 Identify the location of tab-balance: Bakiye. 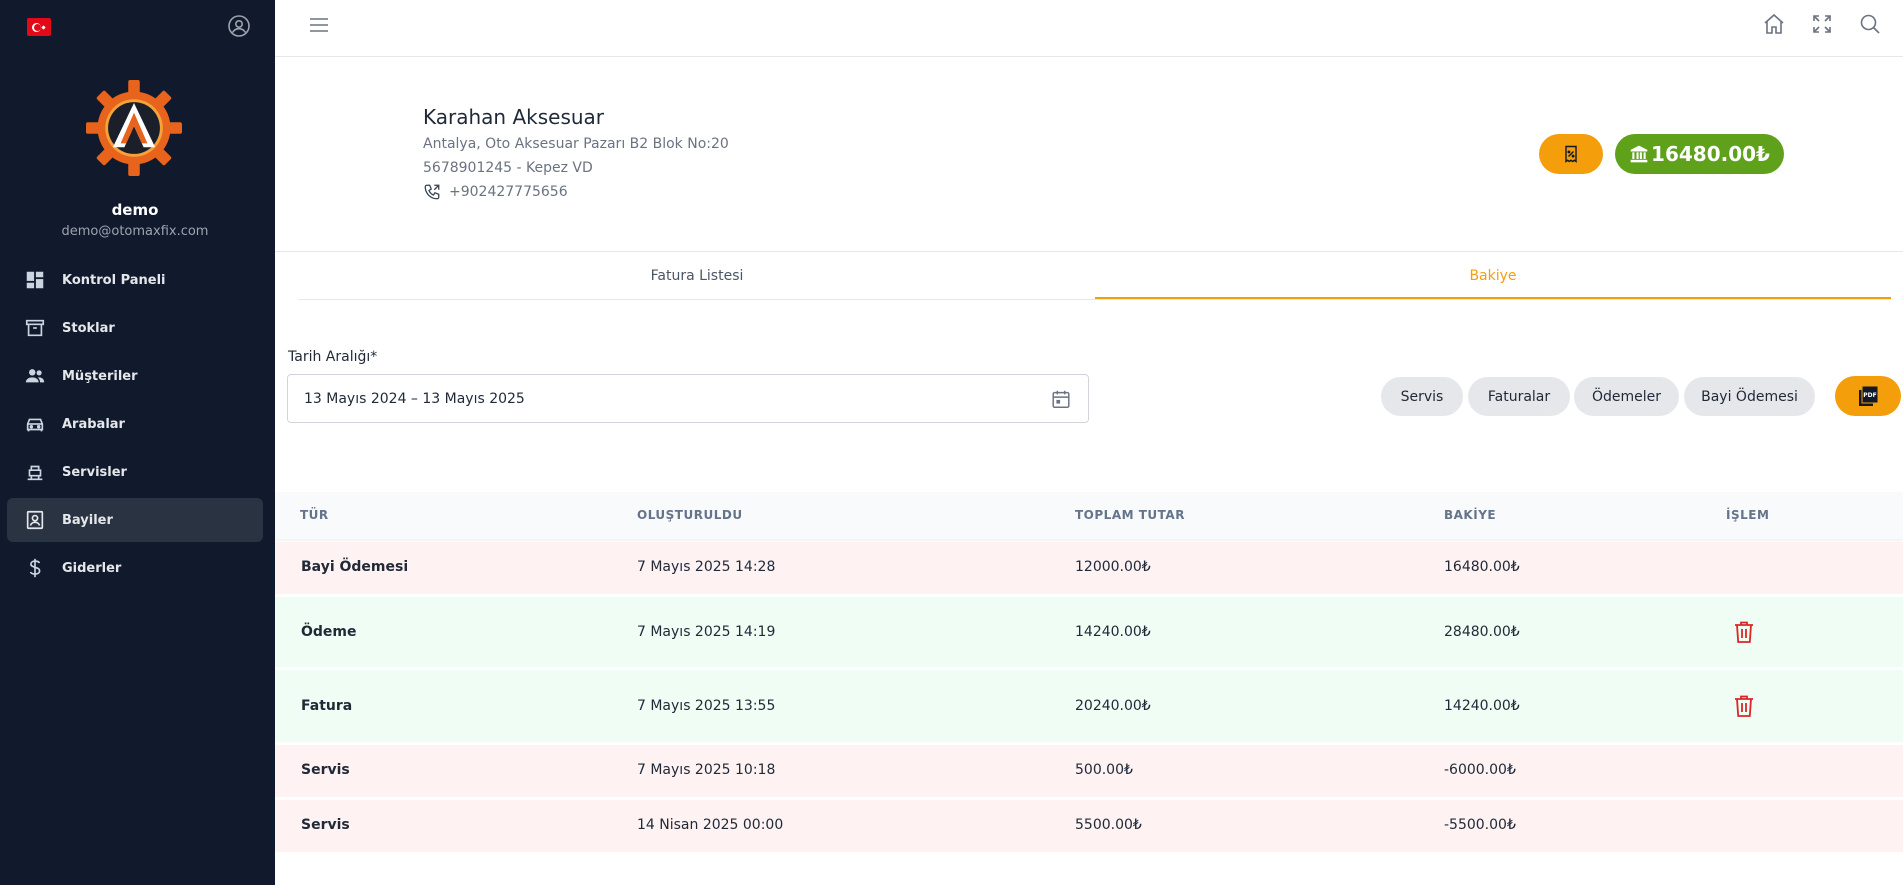
(1493, 278).